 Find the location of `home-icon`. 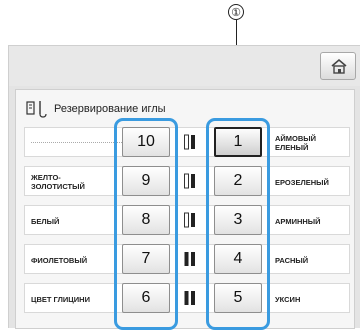

home-icon is located at coordinates (339, 66).